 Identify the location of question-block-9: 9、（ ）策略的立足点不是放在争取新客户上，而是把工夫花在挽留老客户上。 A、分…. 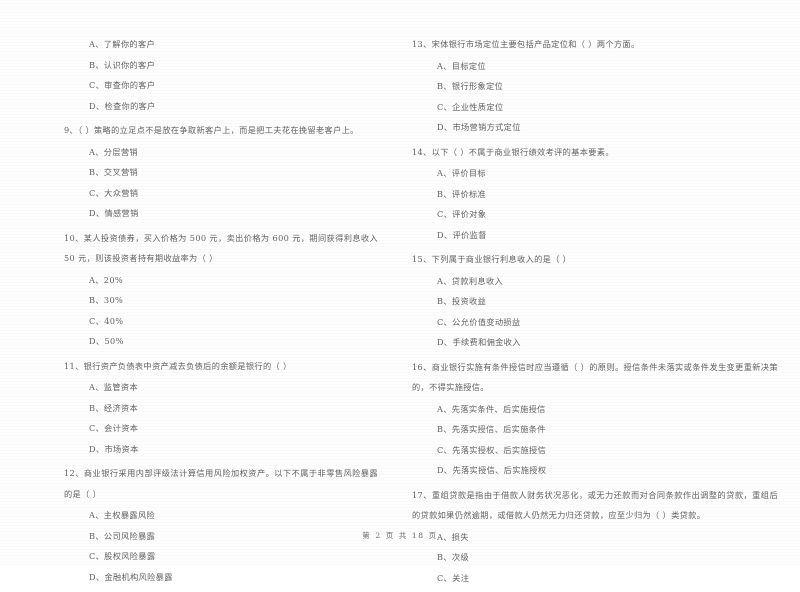
(221, 172).